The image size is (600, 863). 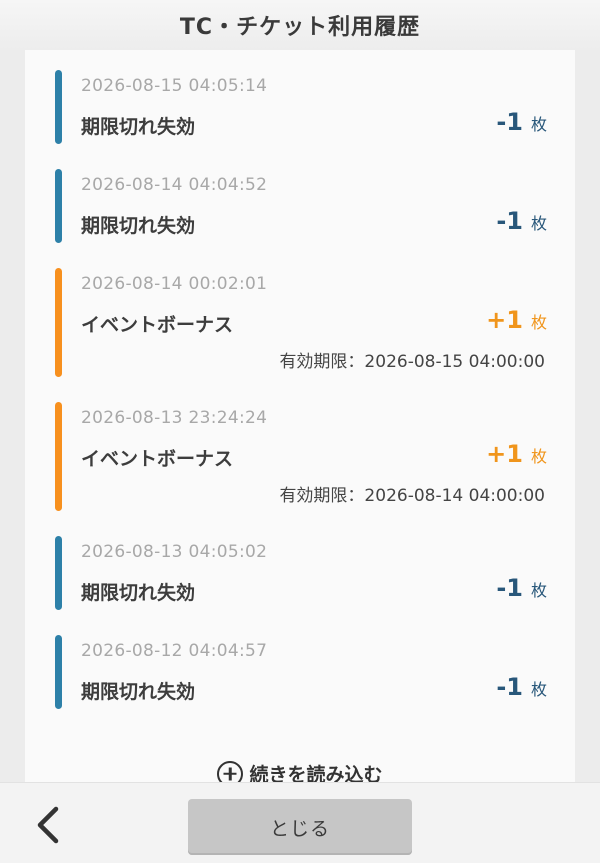 What do you see at coordinates (412, 496) in the screenshot?
I see `entry-expiry: 有効期限：2026-08-14 04:00:00` at bounding box center [412, 496].